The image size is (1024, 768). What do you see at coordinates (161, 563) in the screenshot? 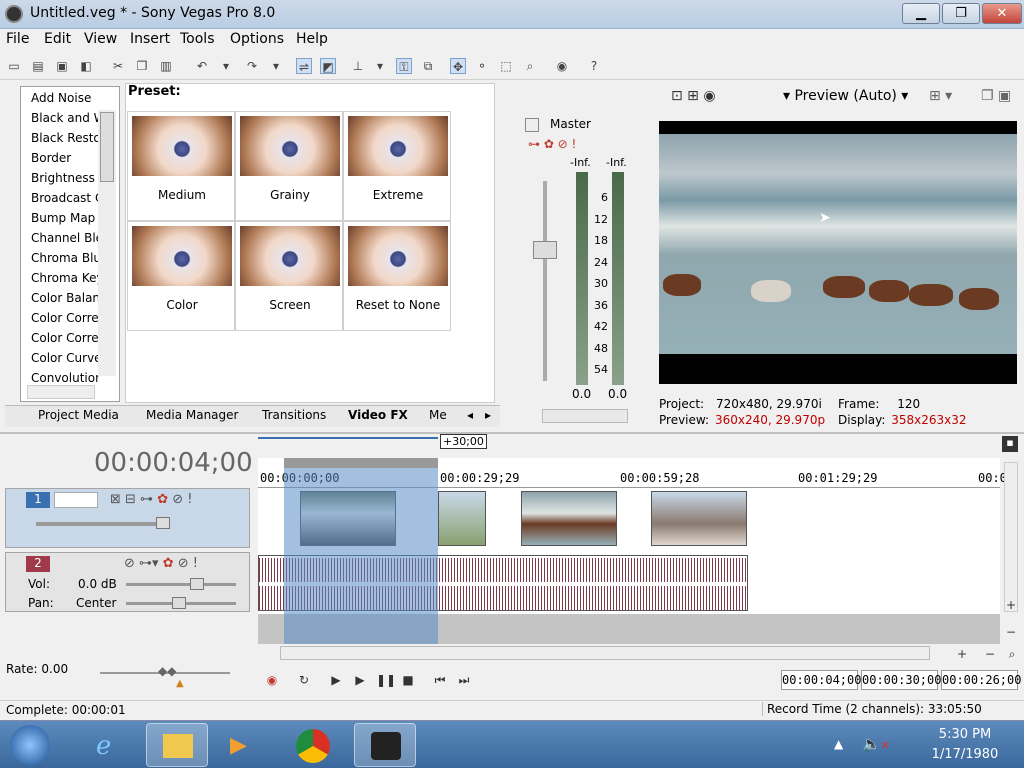
I see `track-fx-icons: ⊘ ⊶▾ ✿ ⊘ !` at bounding box center [161, 563].